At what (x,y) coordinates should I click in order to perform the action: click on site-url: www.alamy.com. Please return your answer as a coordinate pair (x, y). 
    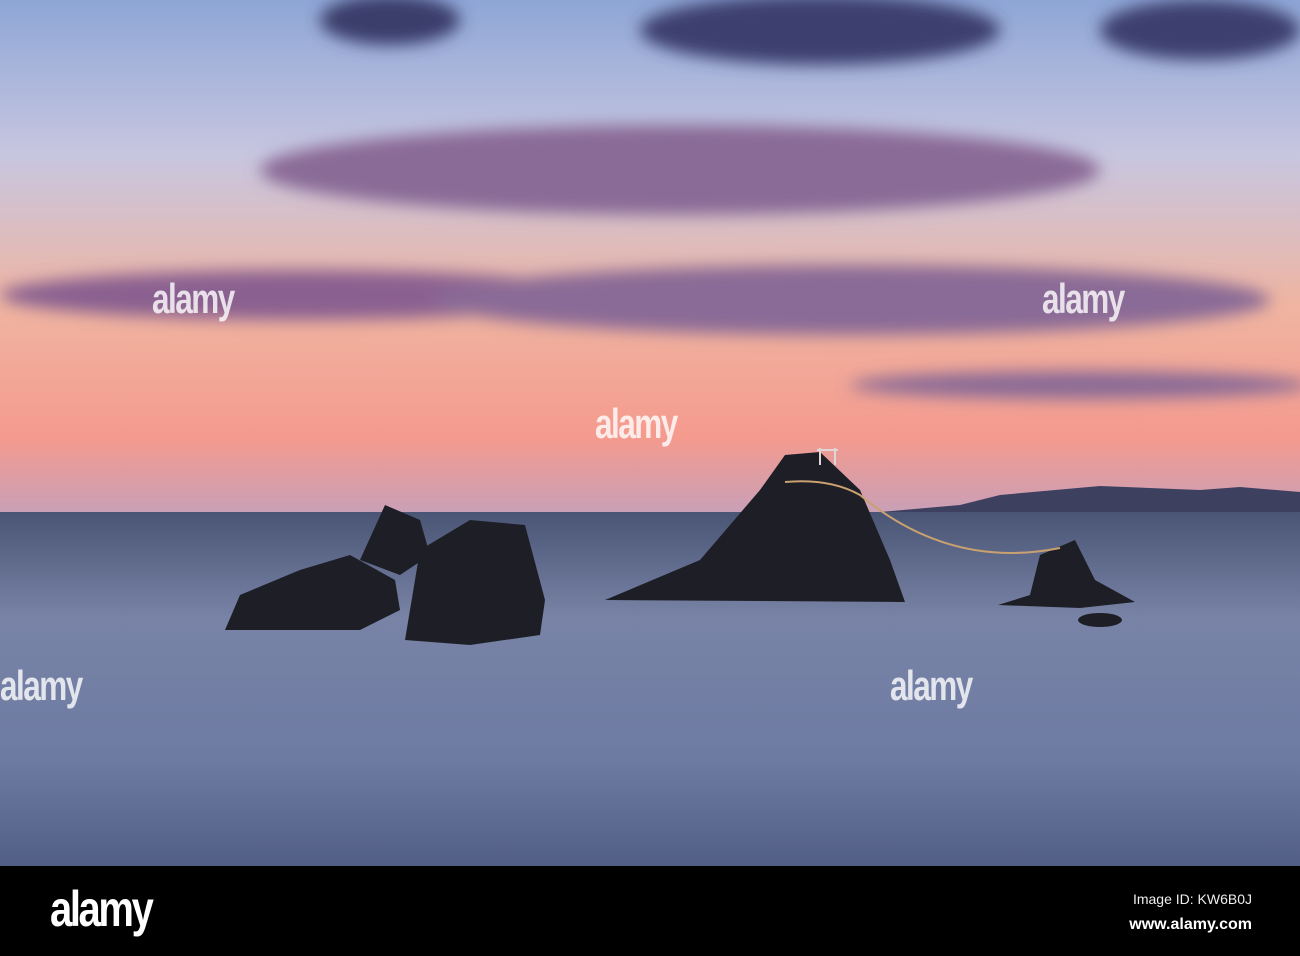
    Looking at the image, I should click on (1190, 924).